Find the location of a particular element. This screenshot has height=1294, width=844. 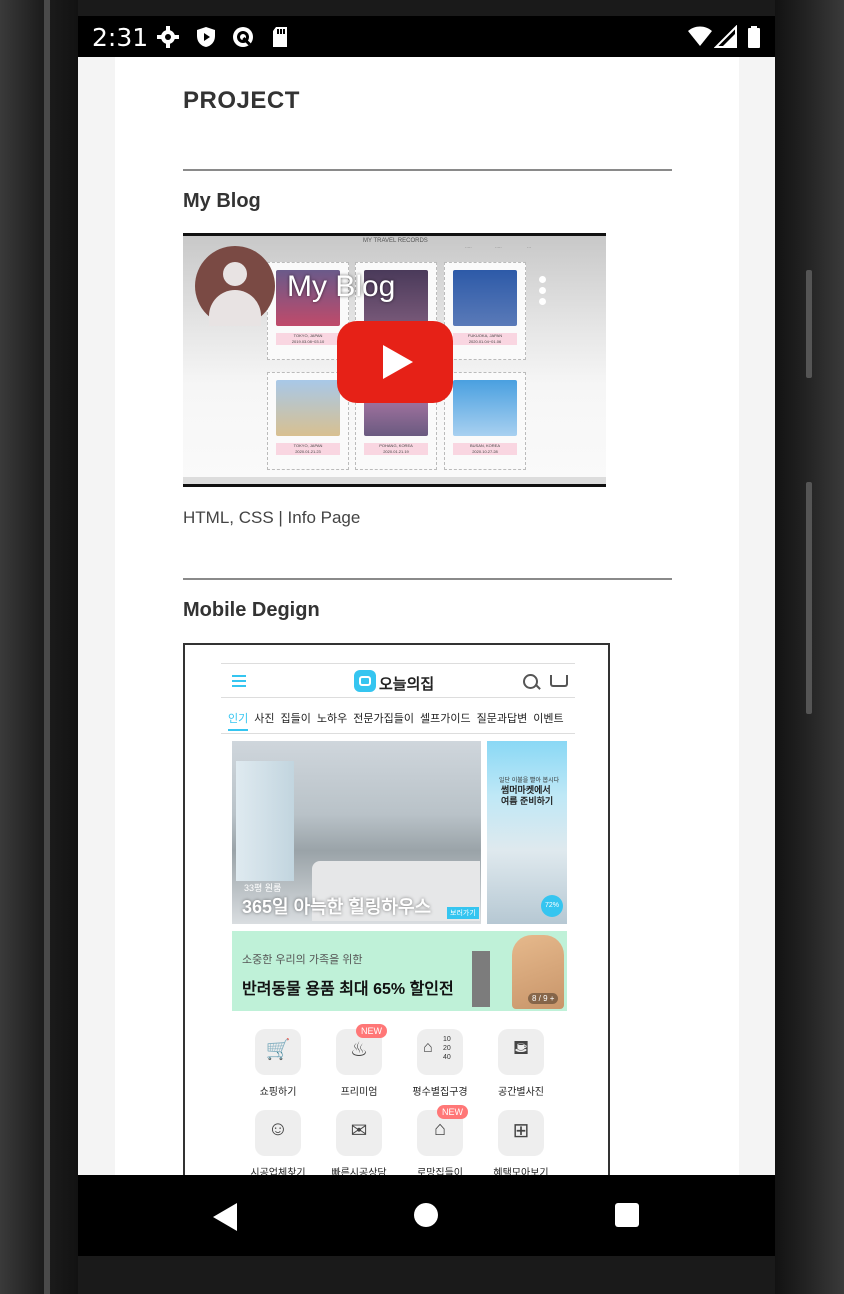

status-bar: 2:31 is located at coordinates (426, 36).